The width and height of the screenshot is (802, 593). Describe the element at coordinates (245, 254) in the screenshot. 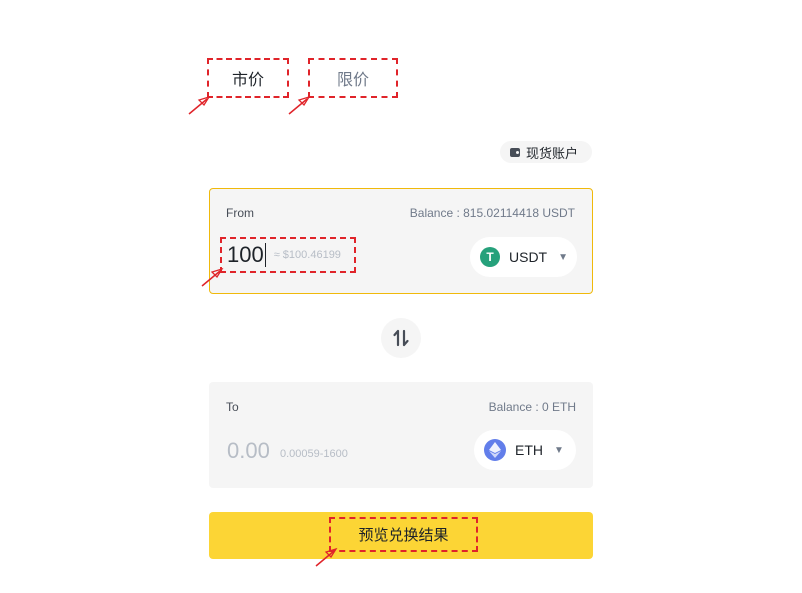

I see `from-amount-value: 100` at that location.